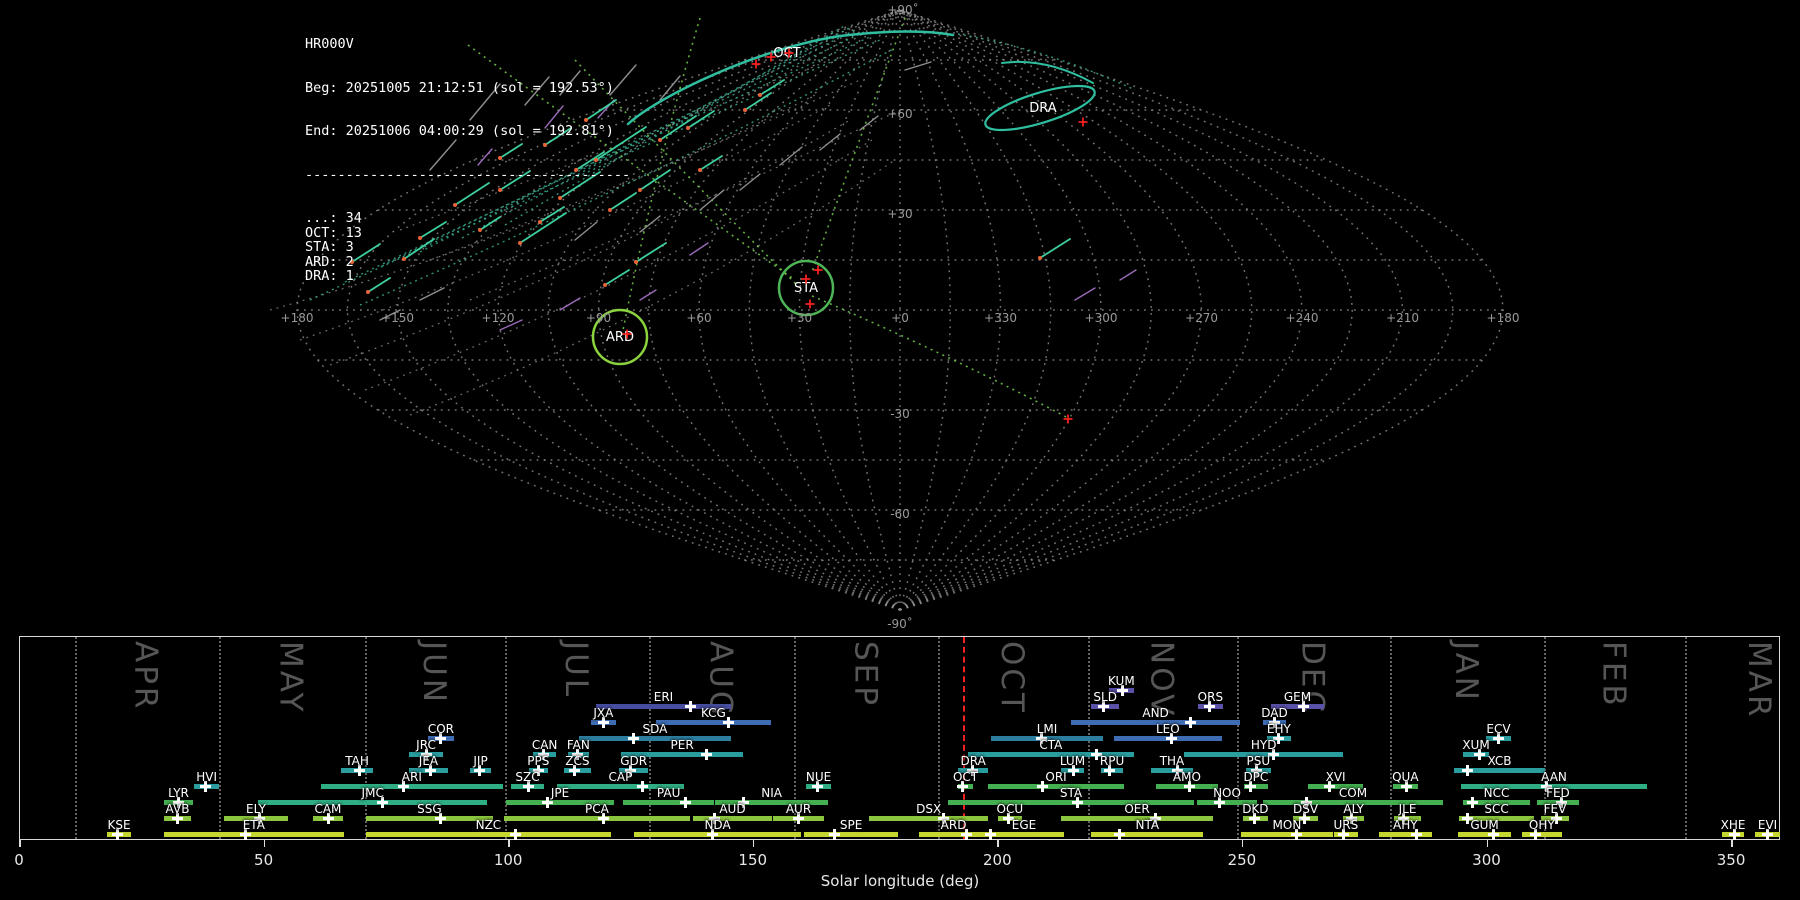  What do you see at coordinates (1685, 738) in the screenshot?
I see `month-boundary-MAR` at bounding box center [1685, 738].